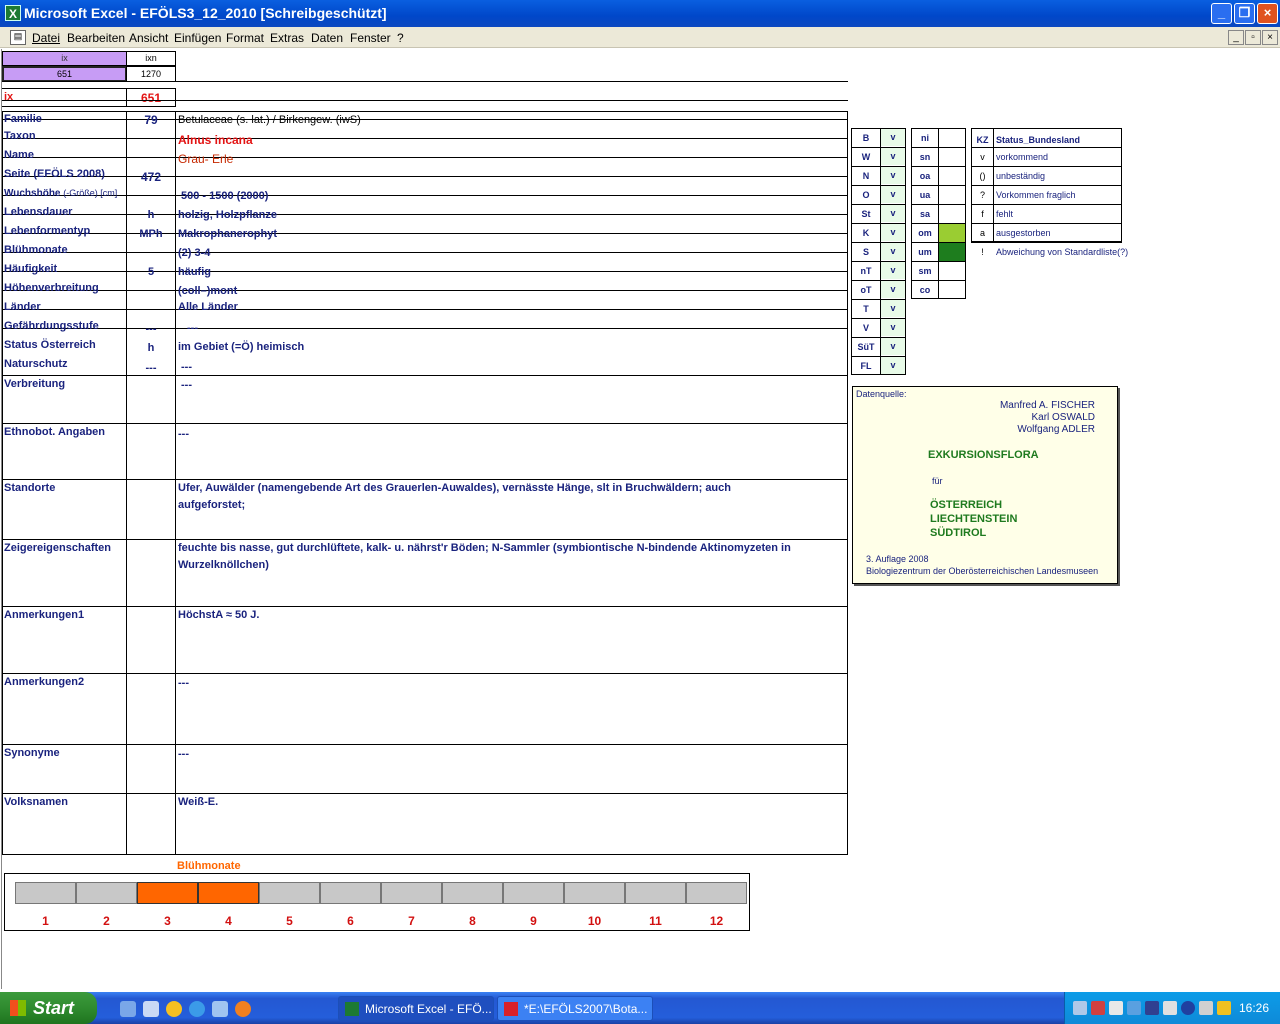  Describe the element at coordinates (151, 234) in the screenshot. I see `code-lebenformentyp: MPh` at that location.